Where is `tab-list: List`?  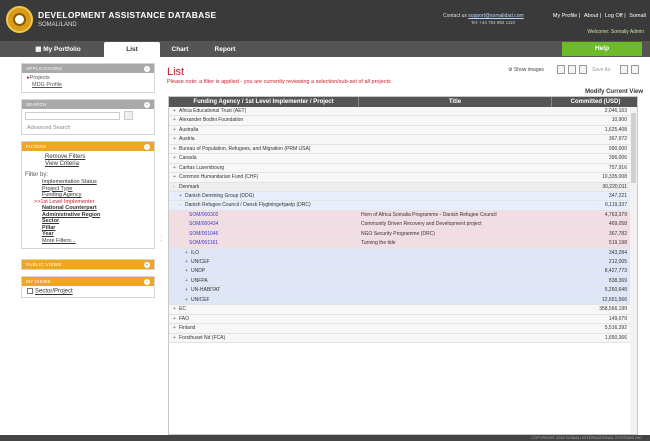
tab-list: List is located at coordinates (132, 49).